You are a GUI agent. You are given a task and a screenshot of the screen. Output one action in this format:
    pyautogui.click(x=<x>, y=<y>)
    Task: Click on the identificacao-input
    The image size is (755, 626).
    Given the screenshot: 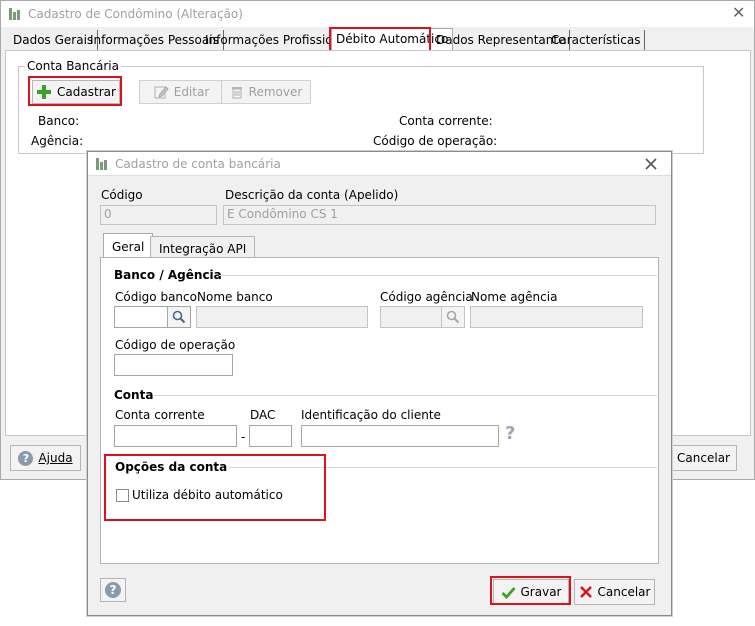 What is the action you would take?
    pyautogui.click(x=400, y=436)
    